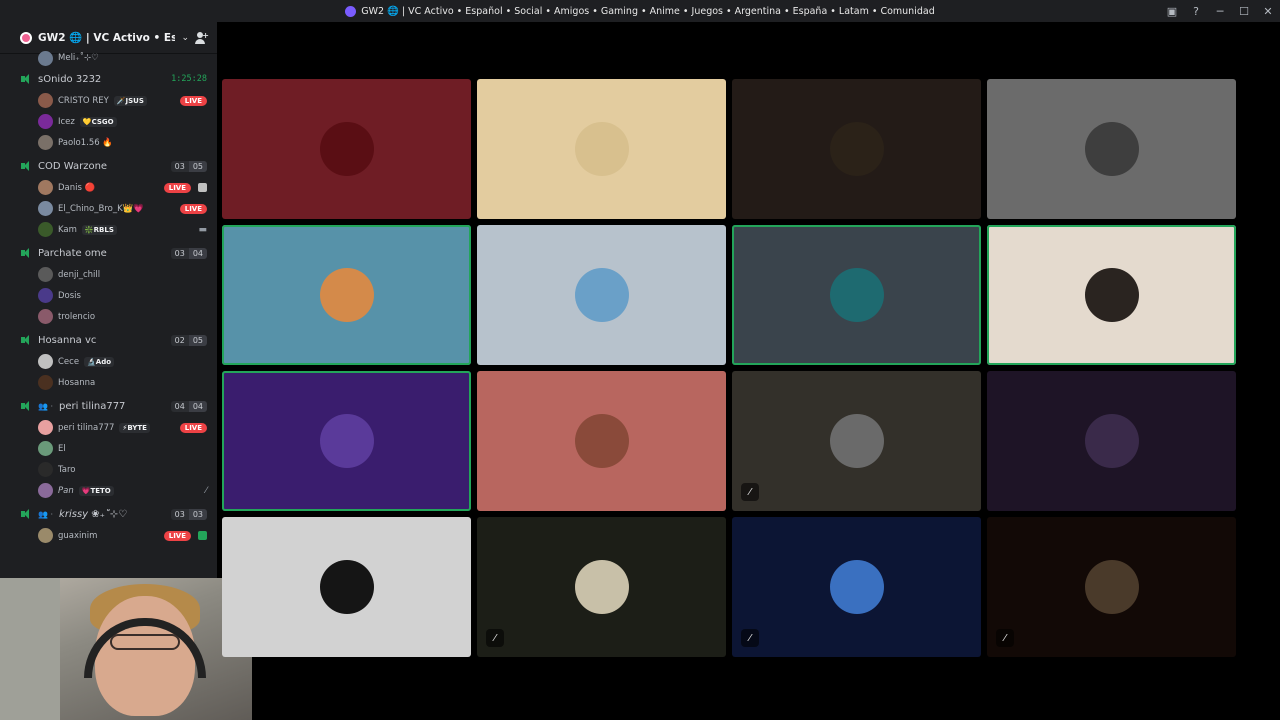  Describe the element at coordinates (188, 340) in the screenshot. I see `member-count: 02 05` at that location.